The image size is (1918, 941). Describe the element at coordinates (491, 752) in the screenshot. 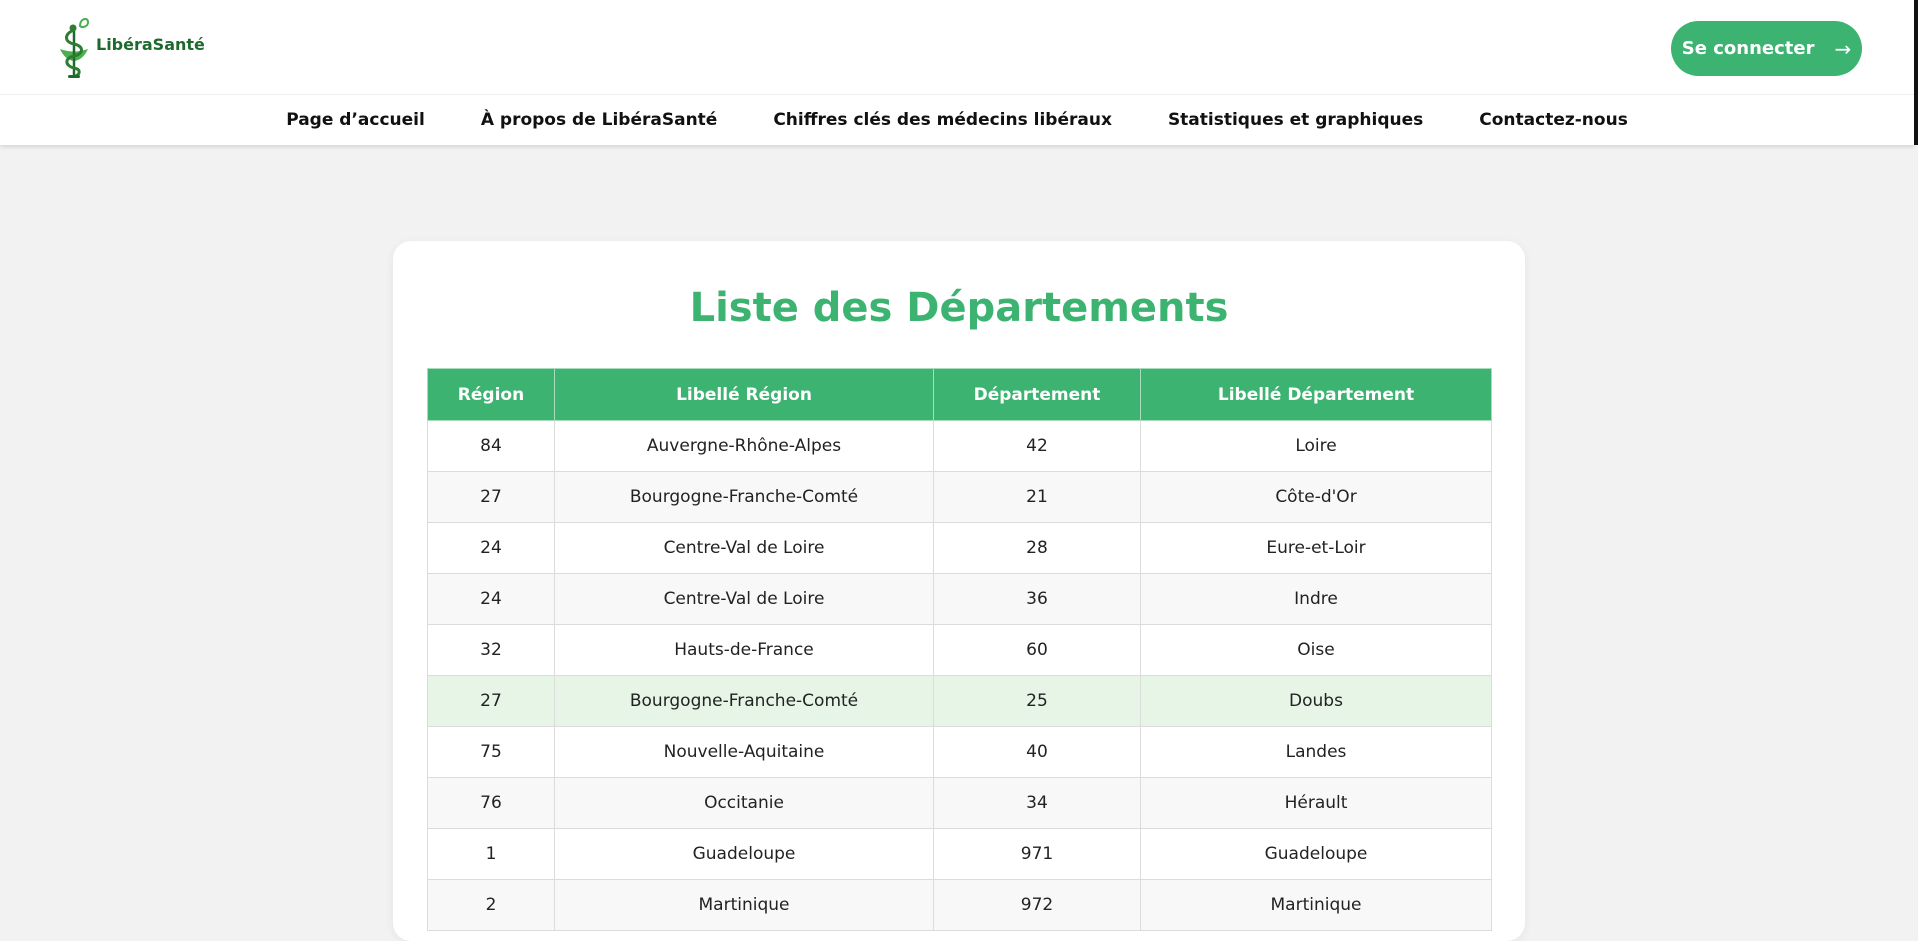

I see `cell-region: 75` at that location.